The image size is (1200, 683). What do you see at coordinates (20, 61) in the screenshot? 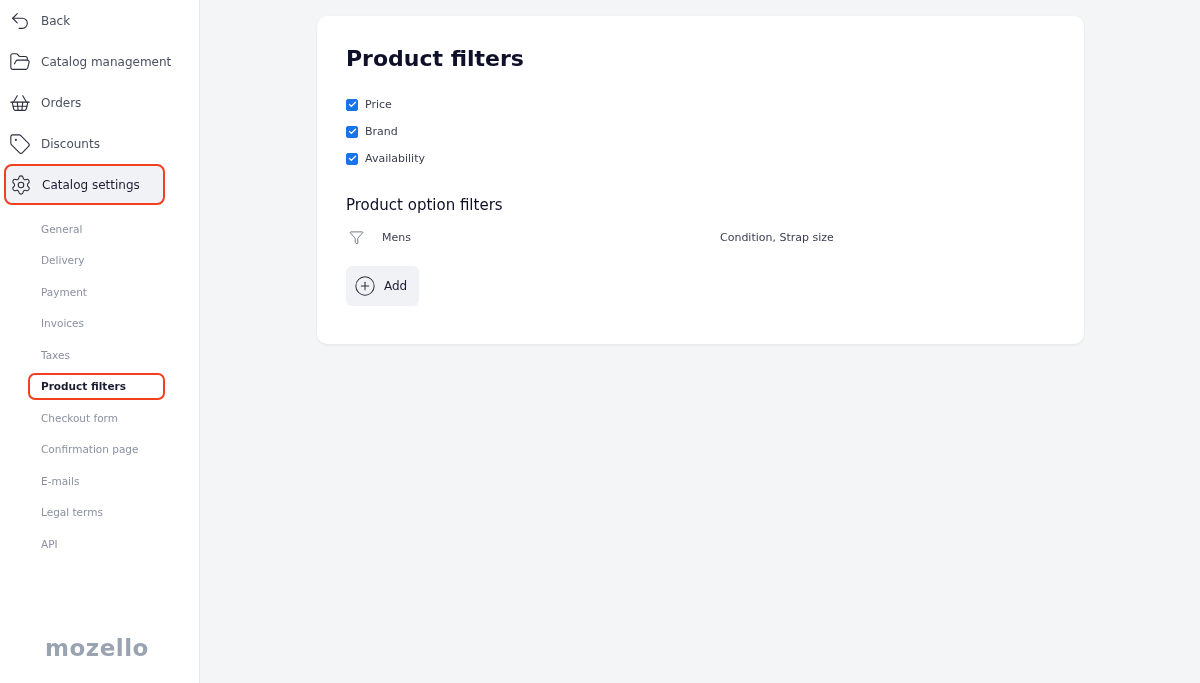
I see `folder-icon` at bounding box center [20, 61].